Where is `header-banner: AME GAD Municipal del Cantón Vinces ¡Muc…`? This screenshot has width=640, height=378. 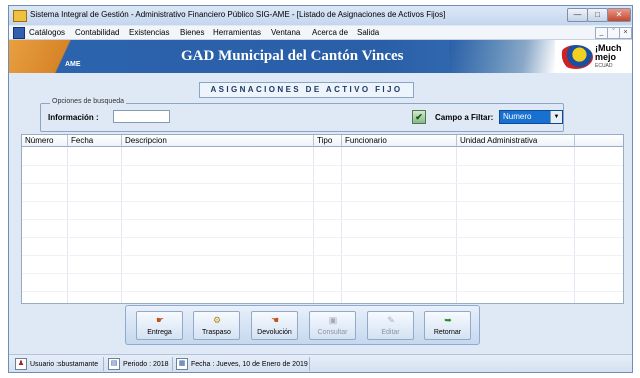
header-banner: AME GAD Municipal del Cantón Vinces ¡Muc… is located at coordinates (320, 56).